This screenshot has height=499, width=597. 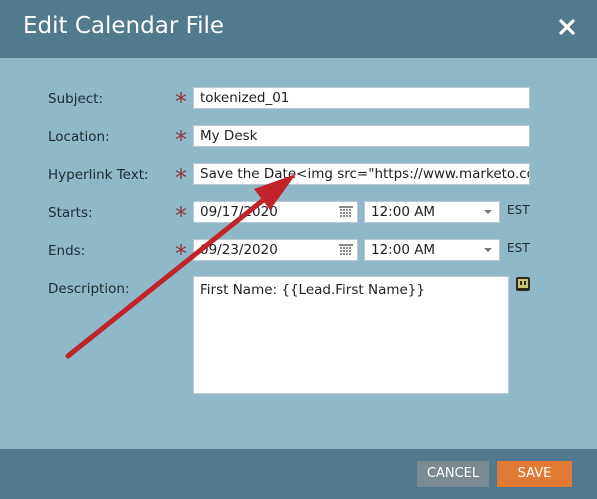 What do you see at coordinates (79, 137) in the screenshot?
I see `location-label: Location:` at bounding box center [79, 137].